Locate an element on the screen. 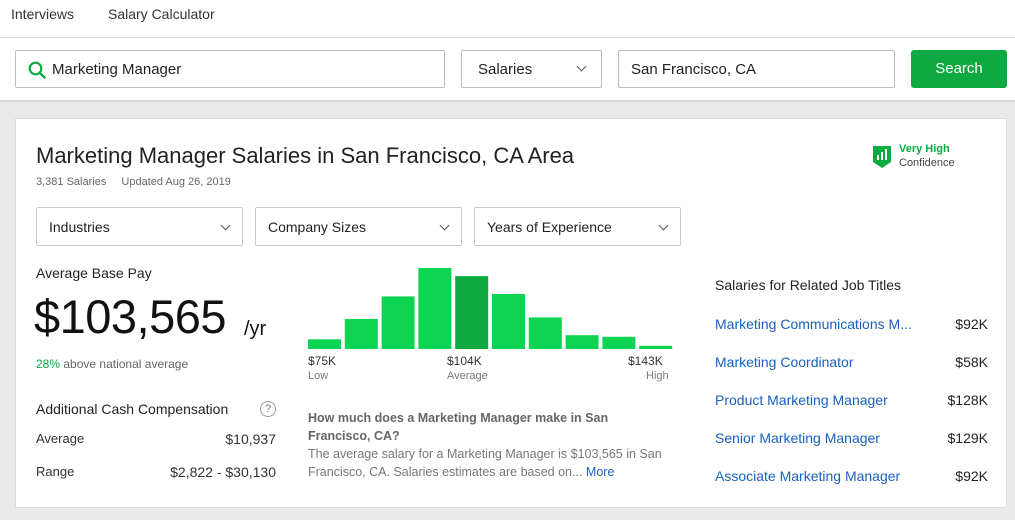  cash-average-value: $10,937 is located at coordinates (250, 439).